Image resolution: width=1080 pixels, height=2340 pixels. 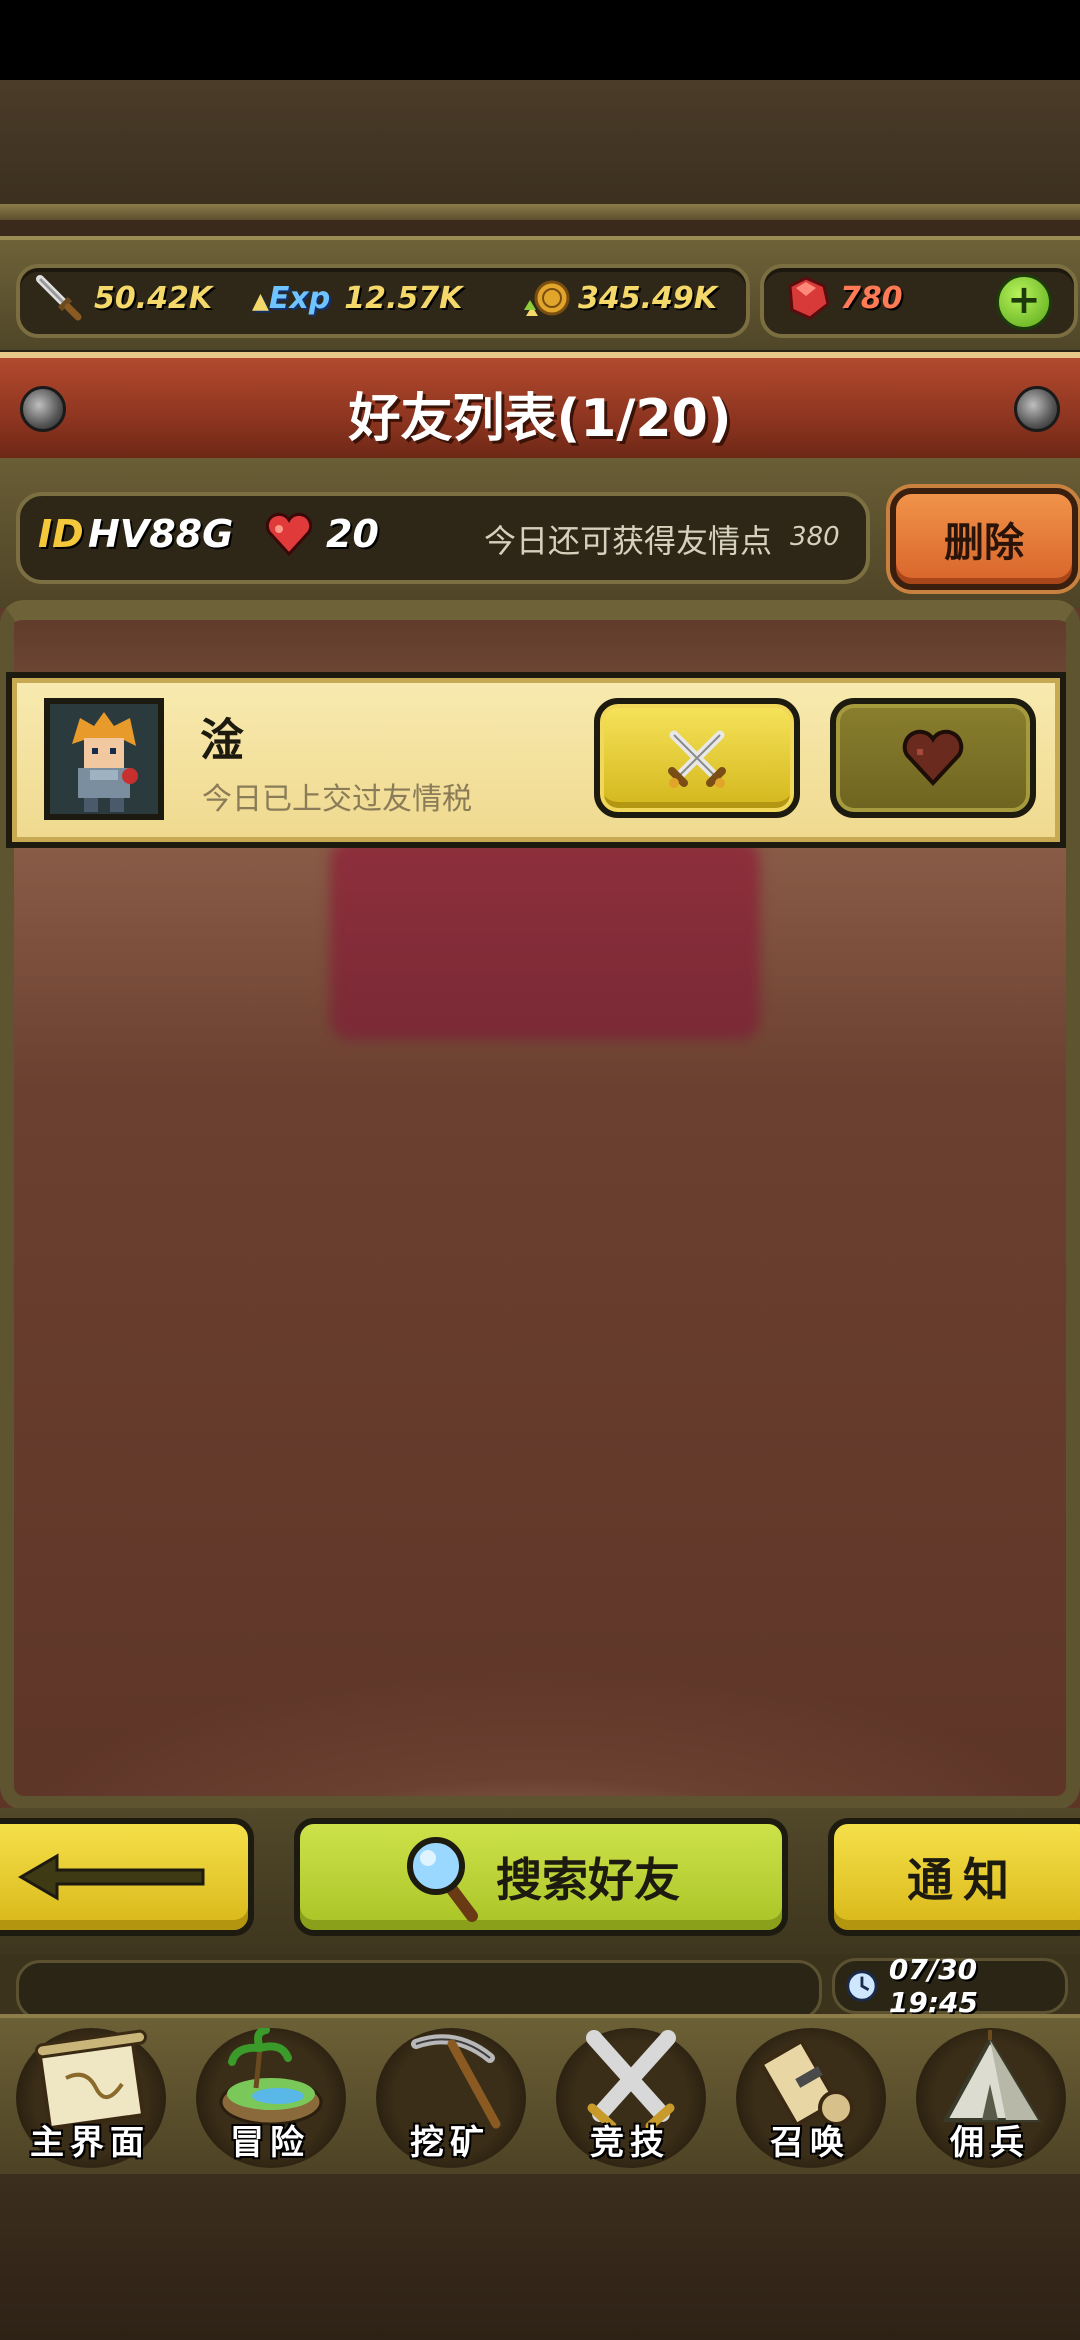 I want to click on crossed-swords-icon, so click(x=697, y=759).